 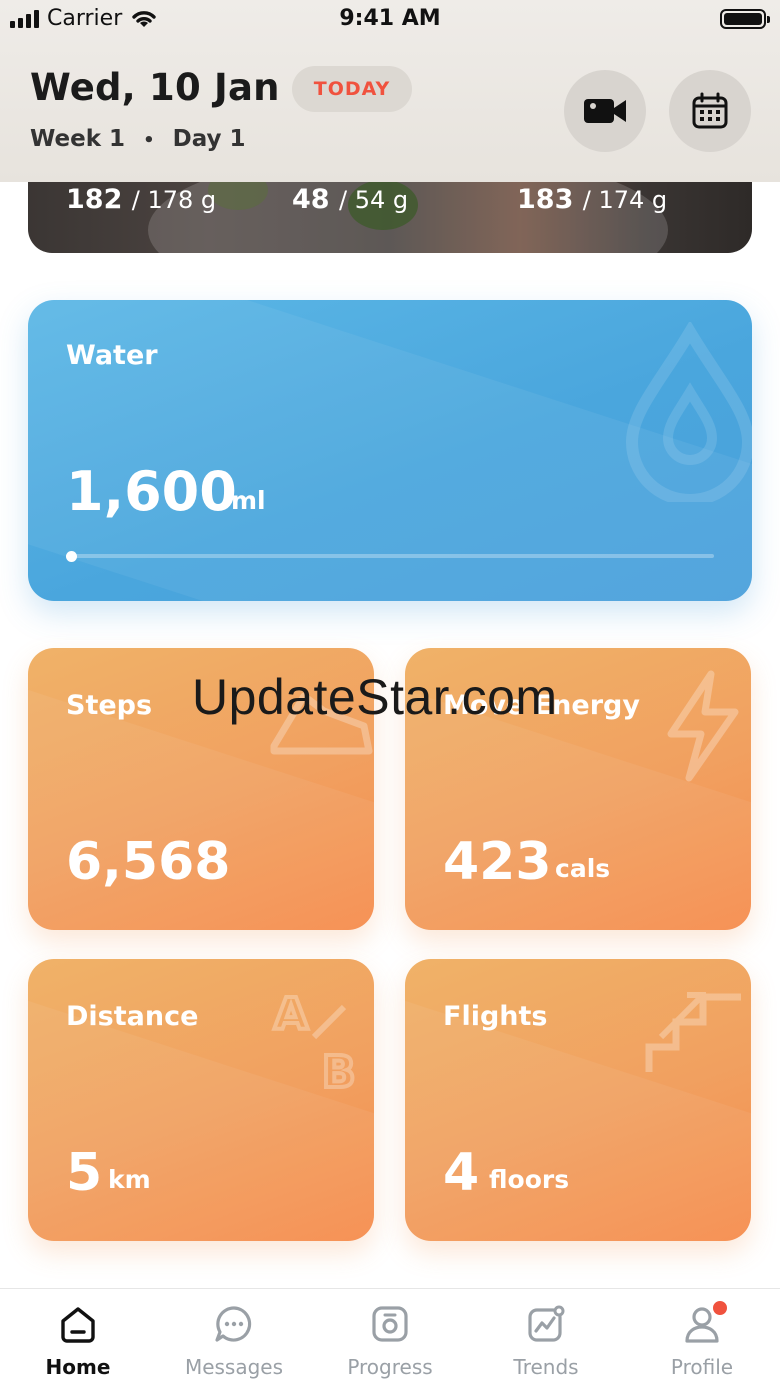 What do you see at coordinates (201, 1100) in the screenshot?
I see `distance-card: A B Distance 5 km` at bounding box center [201, 1100].